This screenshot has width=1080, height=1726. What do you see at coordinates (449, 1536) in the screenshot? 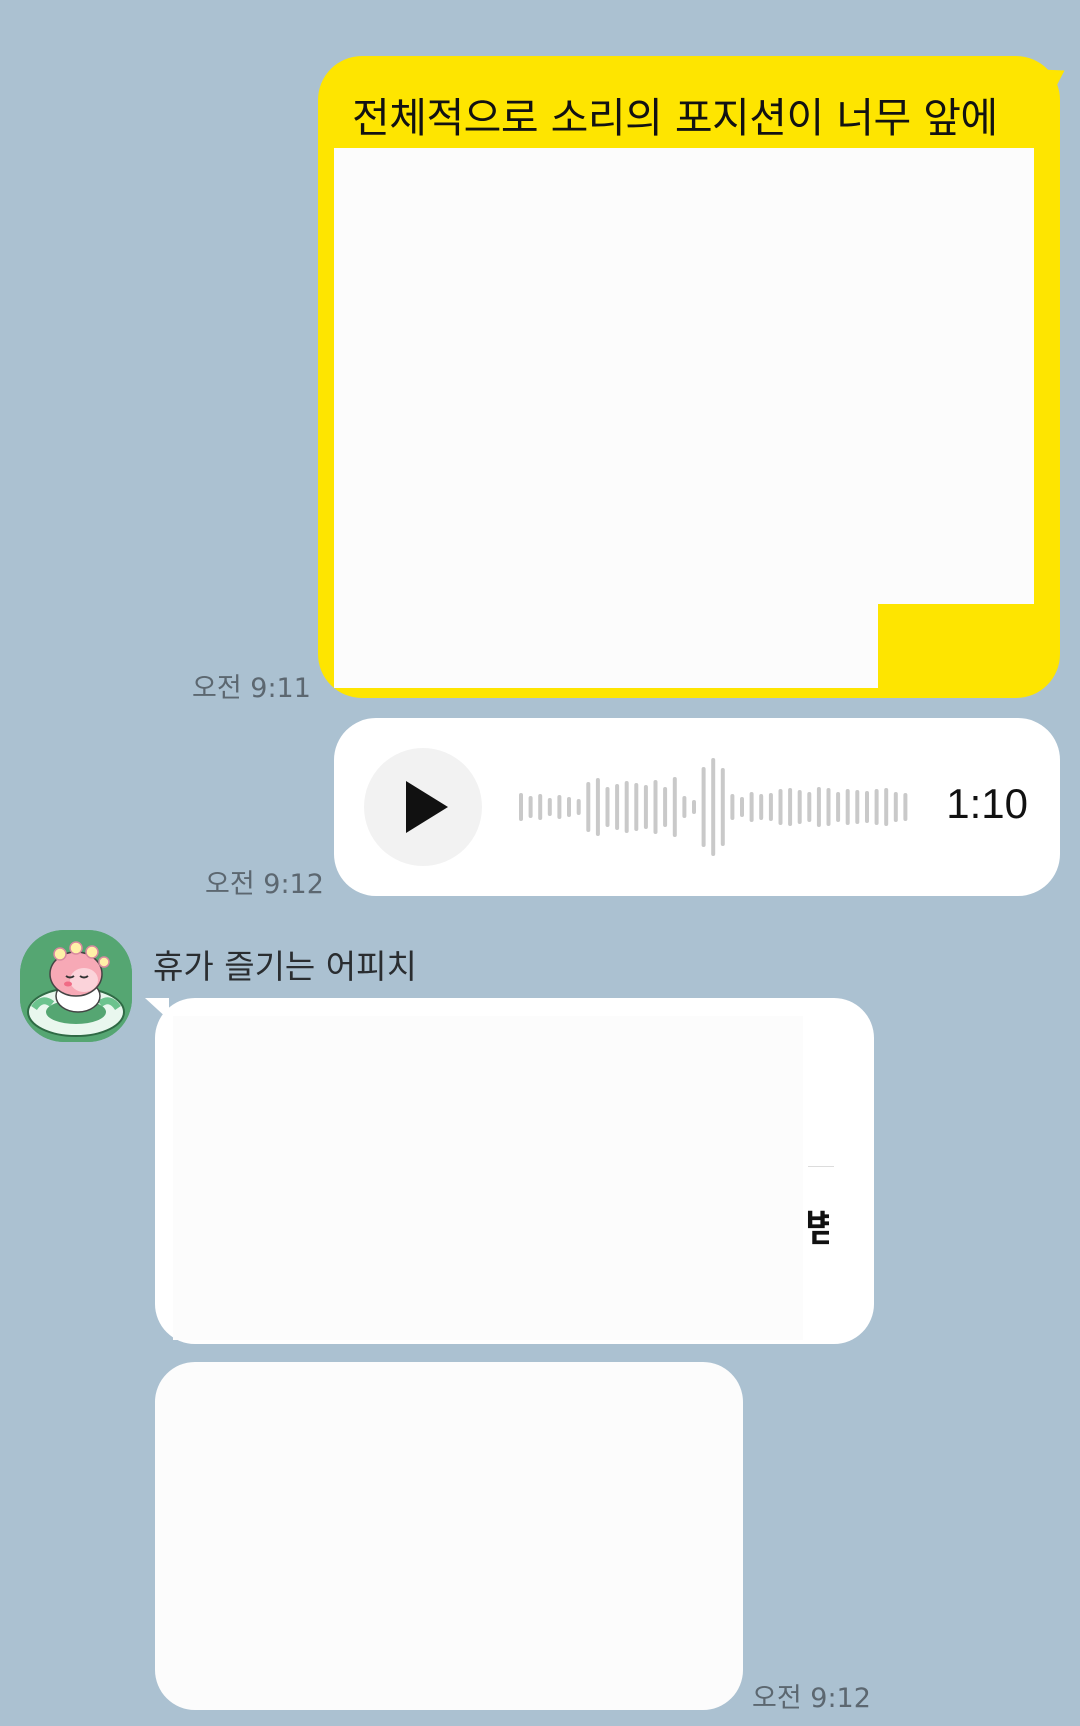
I see `incoming-message-bubble` at bounding box center [449, 1536].